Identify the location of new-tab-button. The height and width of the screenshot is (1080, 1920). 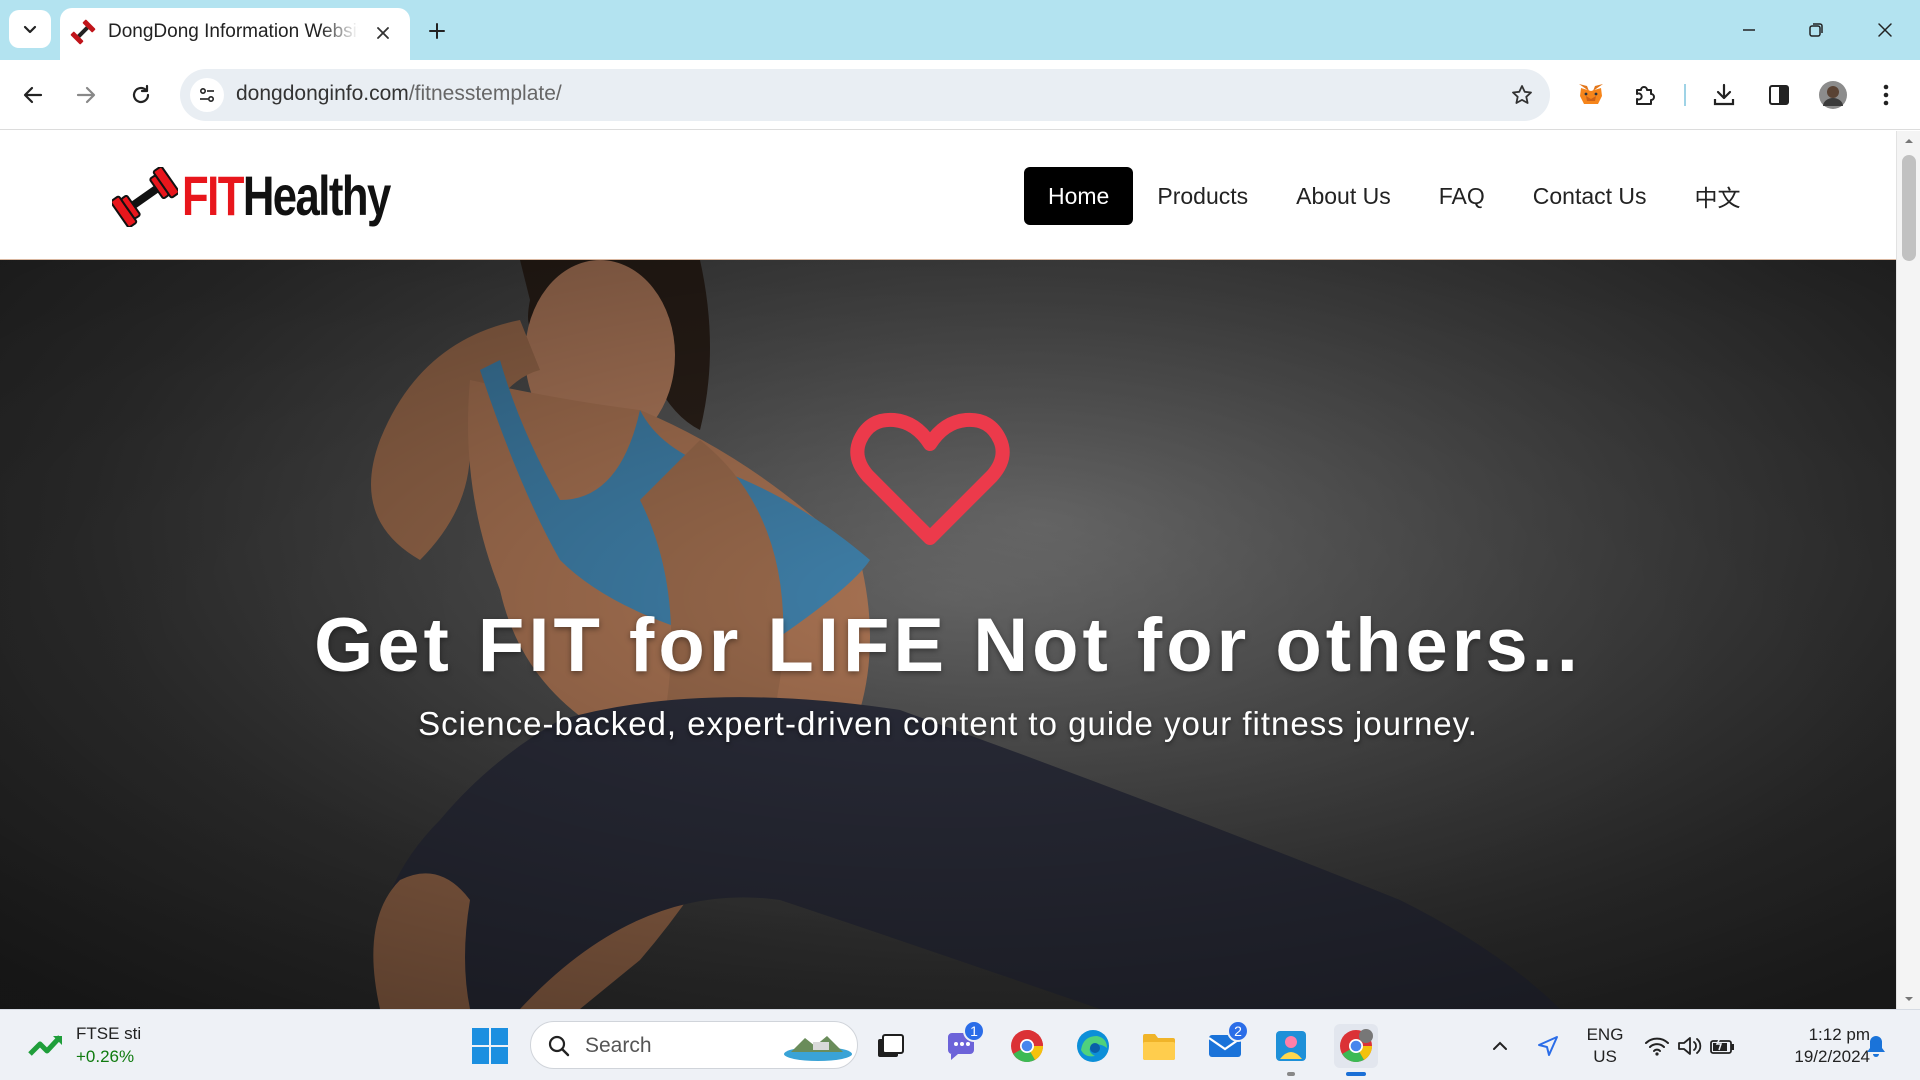
(437, 31).